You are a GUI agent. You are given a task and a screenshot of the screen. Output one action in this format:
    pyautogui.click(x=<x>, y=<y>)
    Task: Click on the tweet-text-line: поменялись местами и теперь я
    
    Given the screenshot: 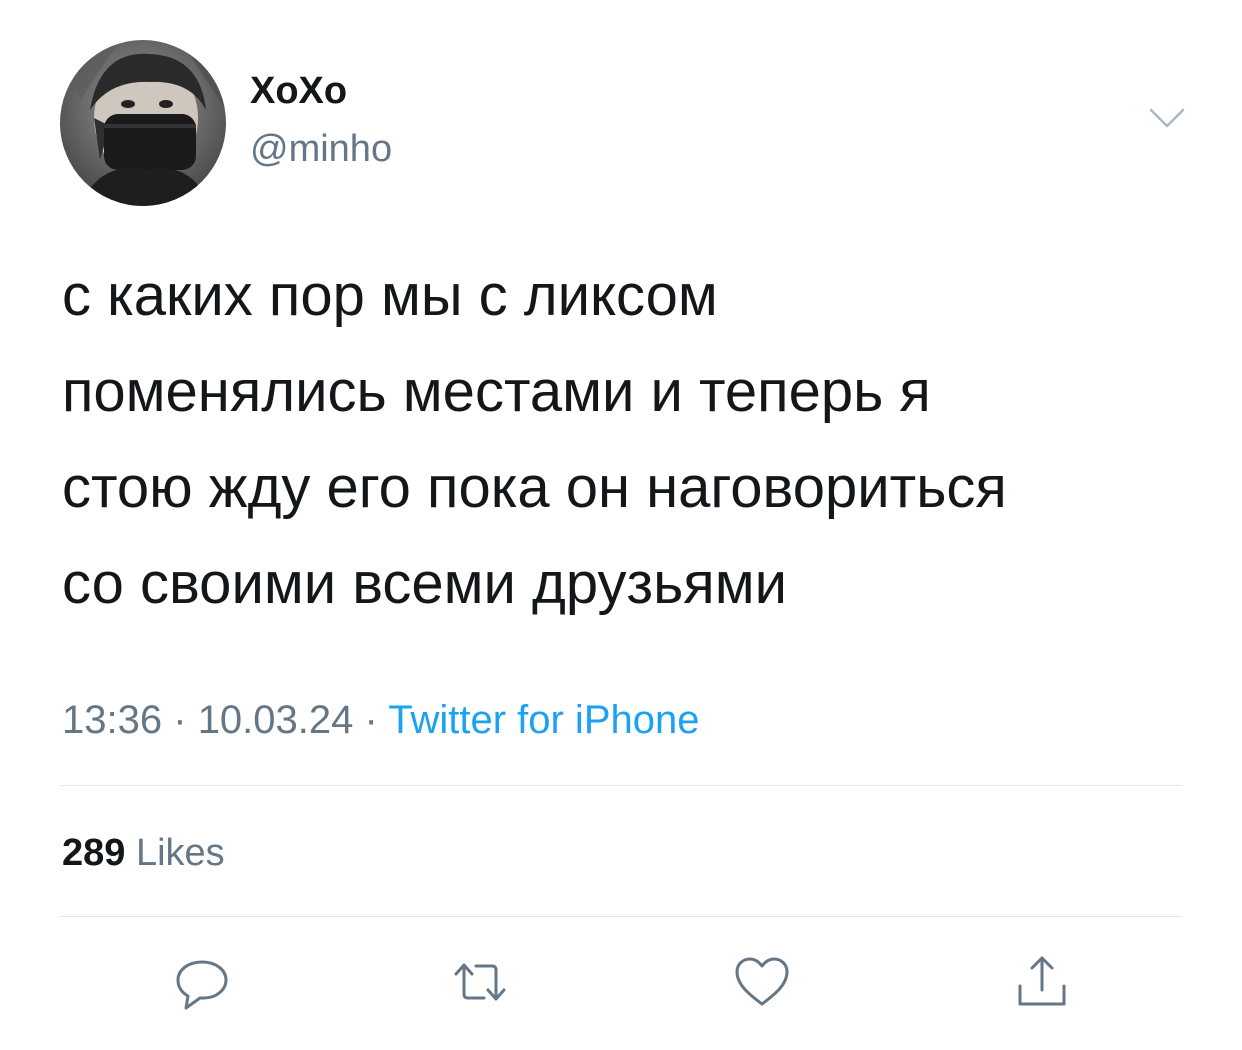 What is the action you would take?
    pyautogui.click(x=496, y=391)
    